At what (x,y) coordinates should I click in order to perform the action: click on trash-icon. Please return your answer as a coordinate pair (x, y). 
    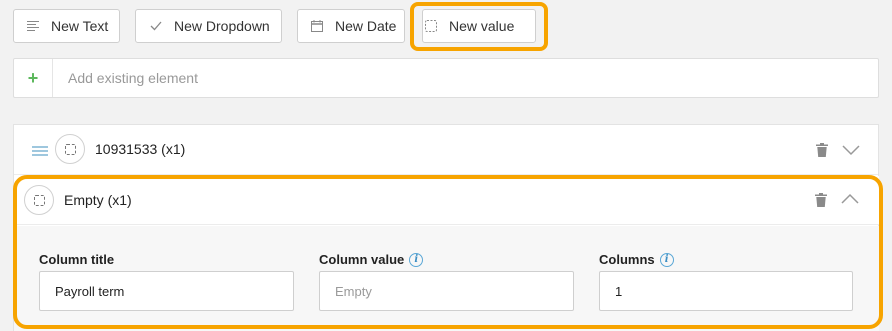
    Looking at the image, I should click on (822, 150).